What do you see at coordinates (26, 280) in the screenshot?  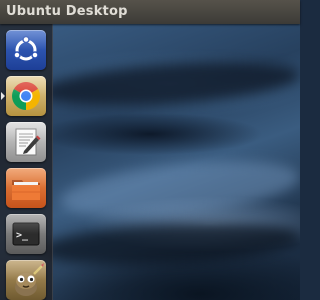 I see `launcher-item-gimp` at bounding box center [26, 280].